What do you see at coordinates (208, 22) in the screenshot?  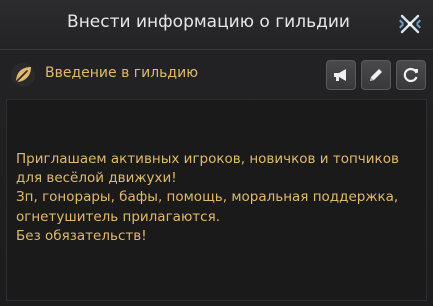 I see `window-title: Внести информацию о гильдии` at bounding box center [208, 22].